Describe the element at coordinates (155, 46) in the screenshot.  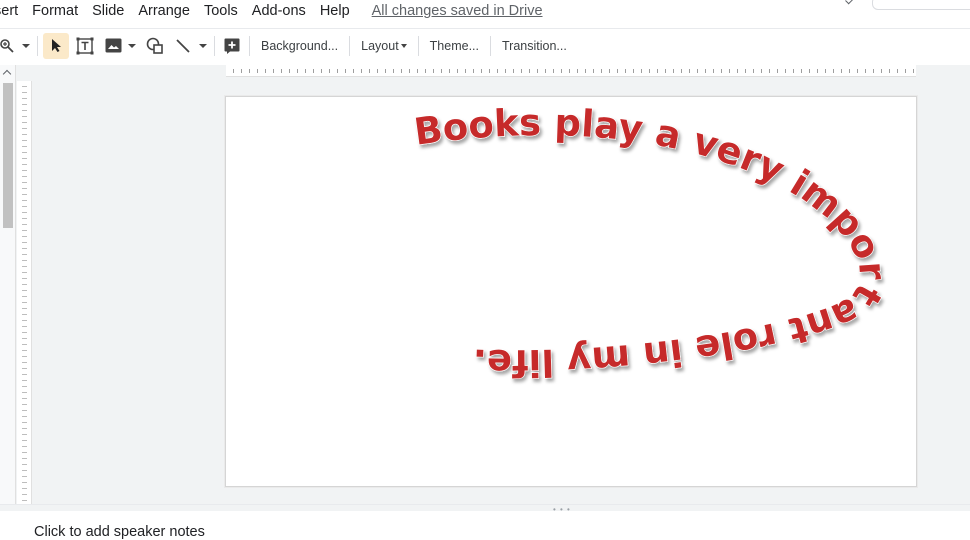
I see `shape-icon` at that location.